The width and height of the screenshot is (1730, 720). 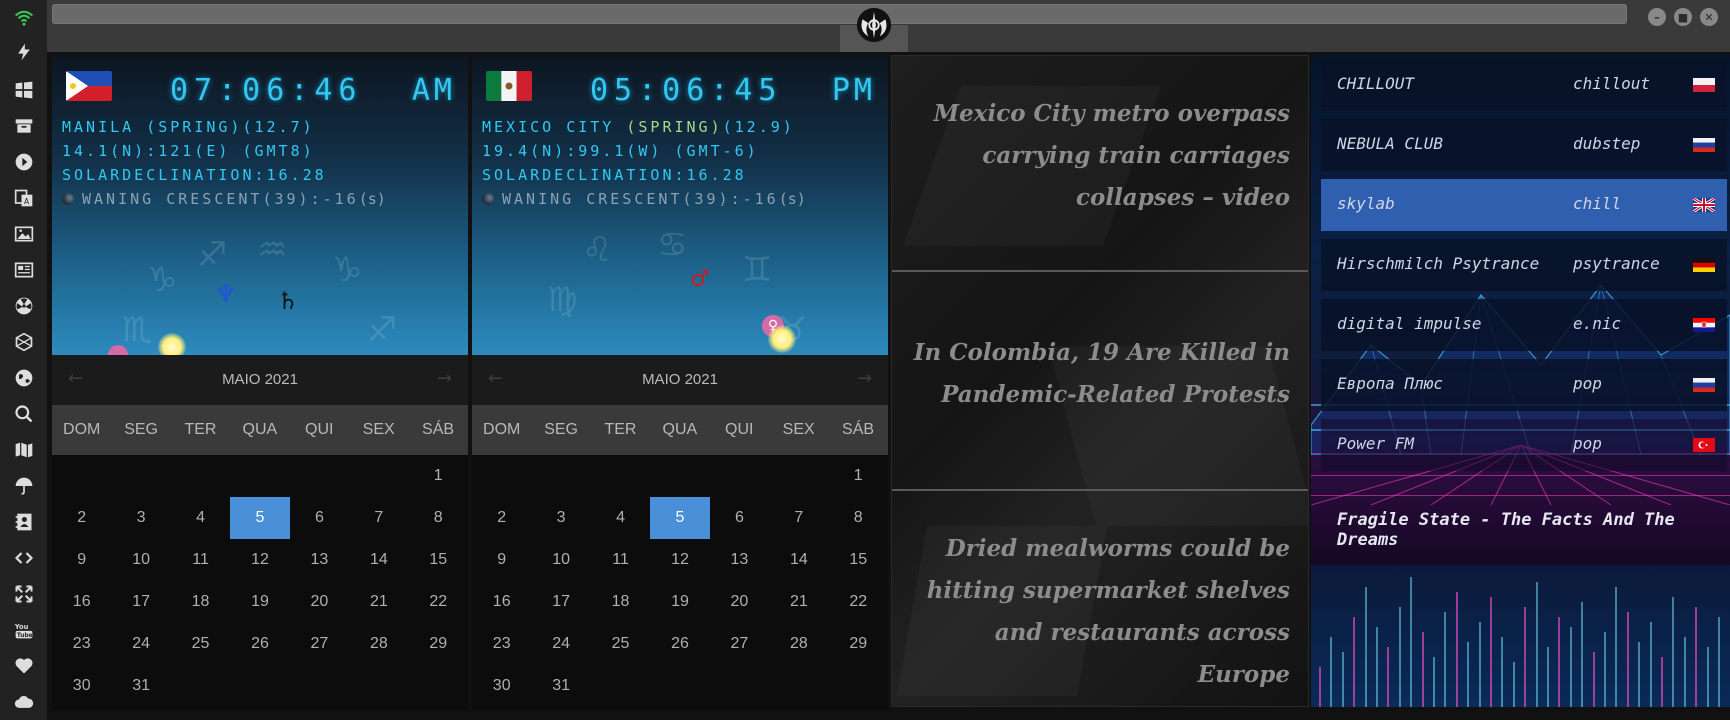 What do you see at coordinates (1524, 145) in the screenshot?
I see `radio-station-row: NEBULA CLUB dubstep` at bounding box center [1524, 145].